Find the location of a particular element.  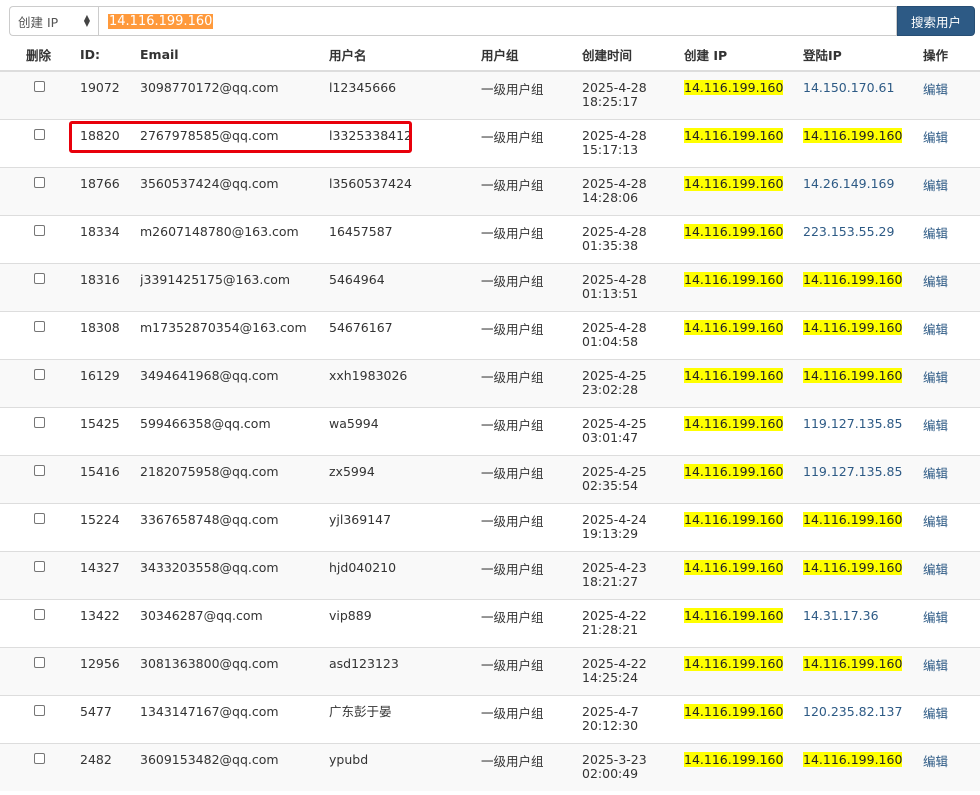

search-input: 14.116.199.160 is located at coordinates (497, 21).